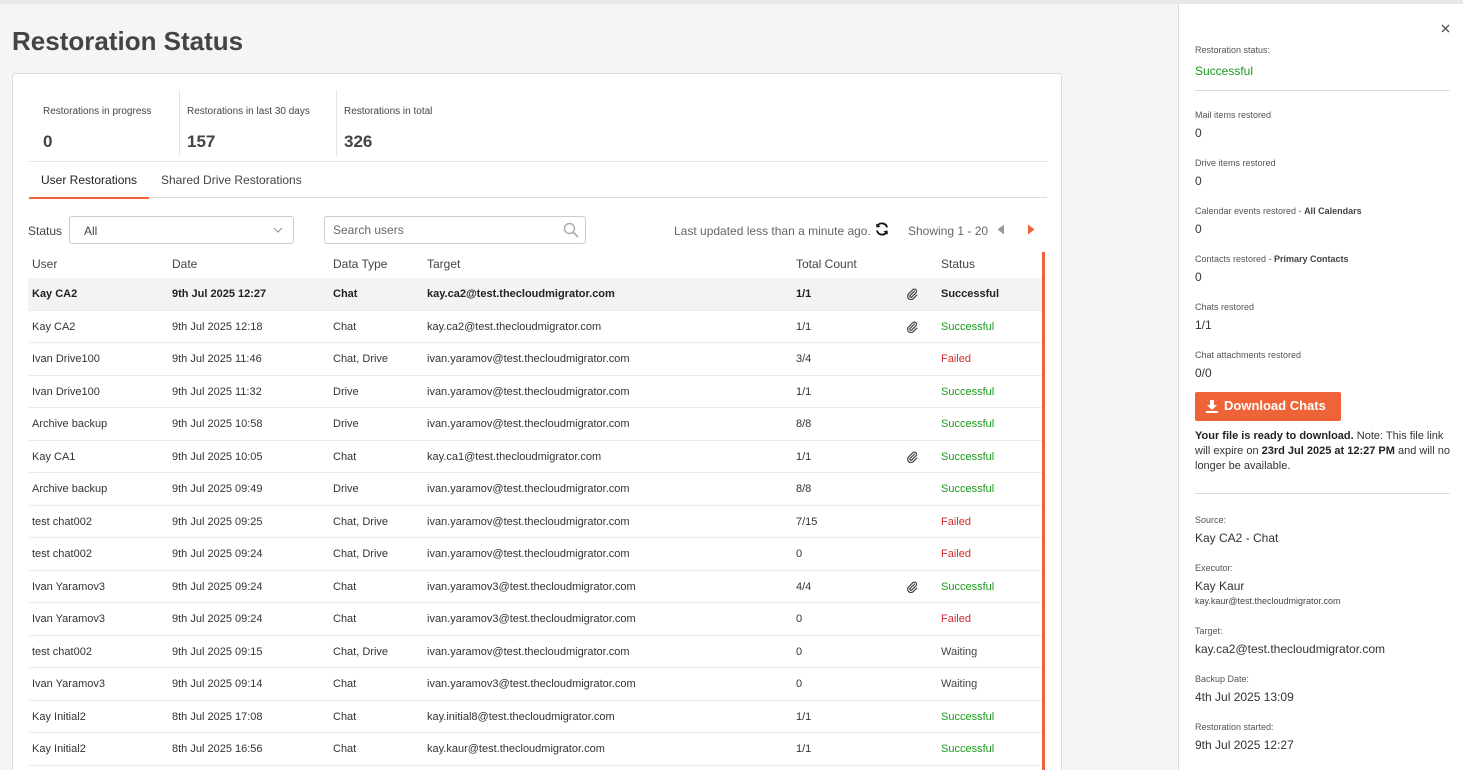 The image size is (1463, 770). I want to click on calendar-events-label: Calendar events restored - All Calendars, so click(1278, 211).